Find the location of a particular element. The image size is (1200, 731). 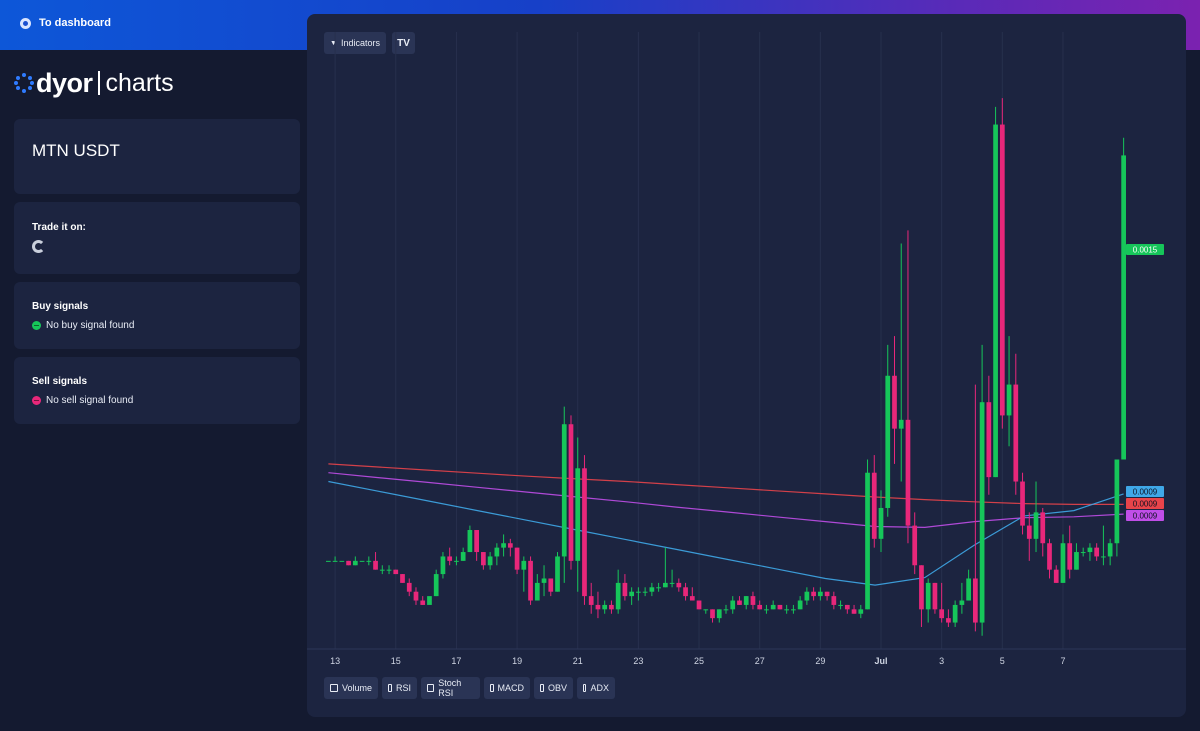

indicator-toggle-rsi: RSI is located at coordinates (399, 688).